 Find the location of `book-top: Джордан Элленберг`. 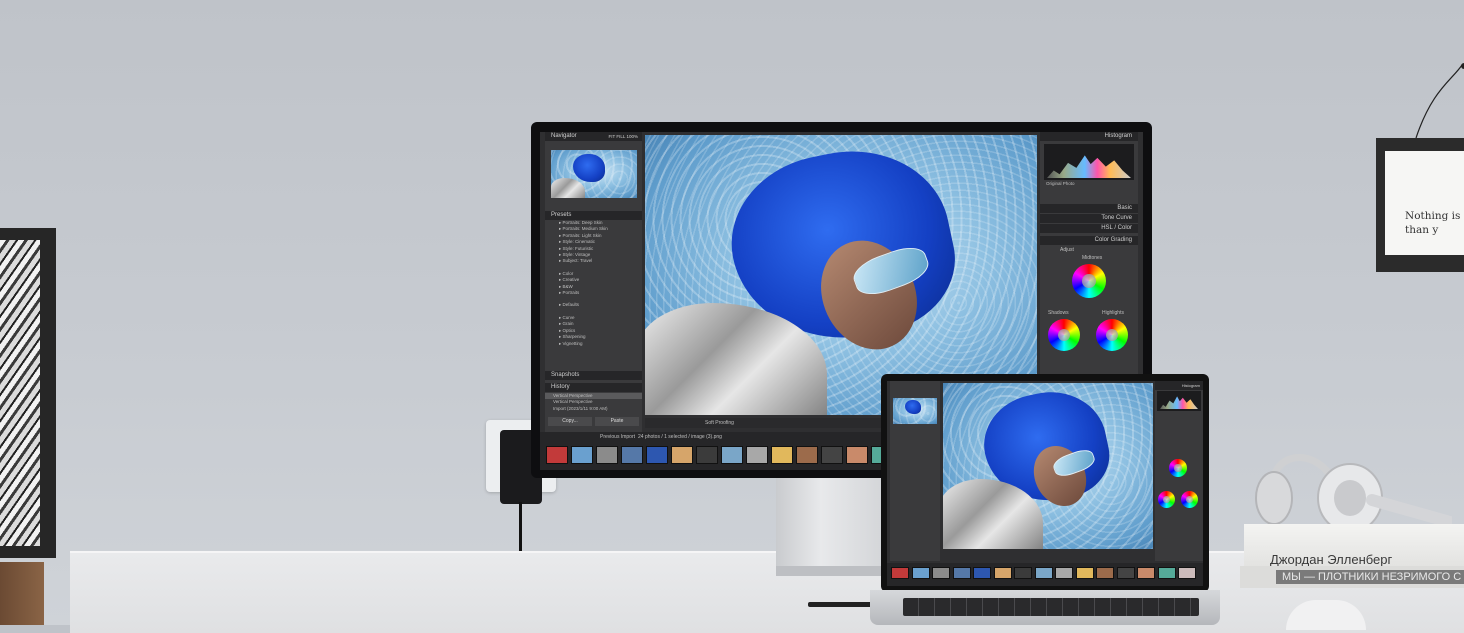

book-top: Джордан Элленберг is located at coordinates (1354, 546).